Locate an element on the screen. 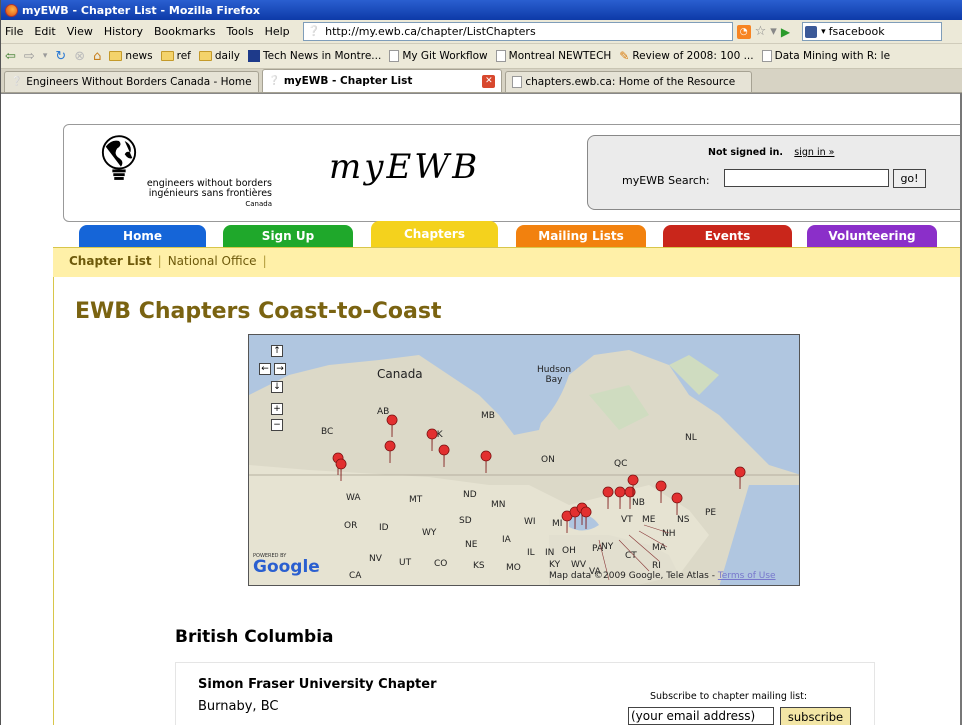 The width and height of the screenshot is (962, 725). engine-dropdown-icon: ▾ is located at coordinates (823, 32).